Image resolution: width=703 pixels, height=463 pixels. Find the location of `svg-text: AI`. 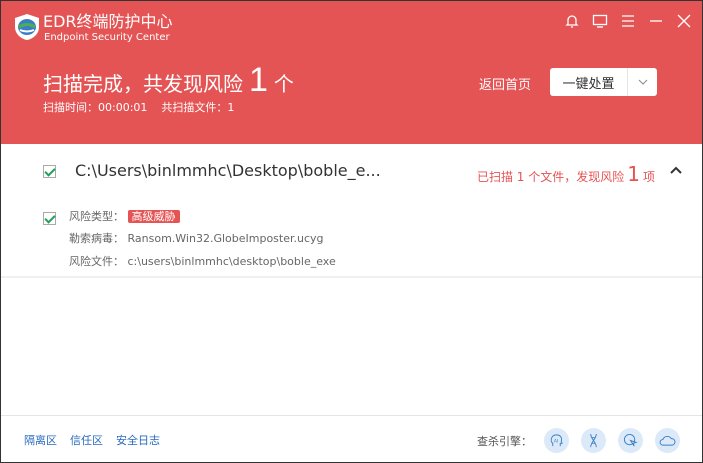

svg-text: AI is located at coordinates (556, 441).